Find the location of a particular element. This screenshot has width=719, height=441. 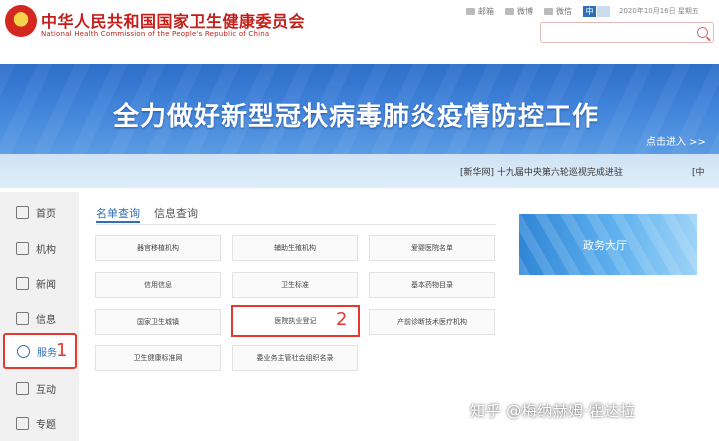

credit-info-button: 信用信息 is located at coordinates (158, 285).